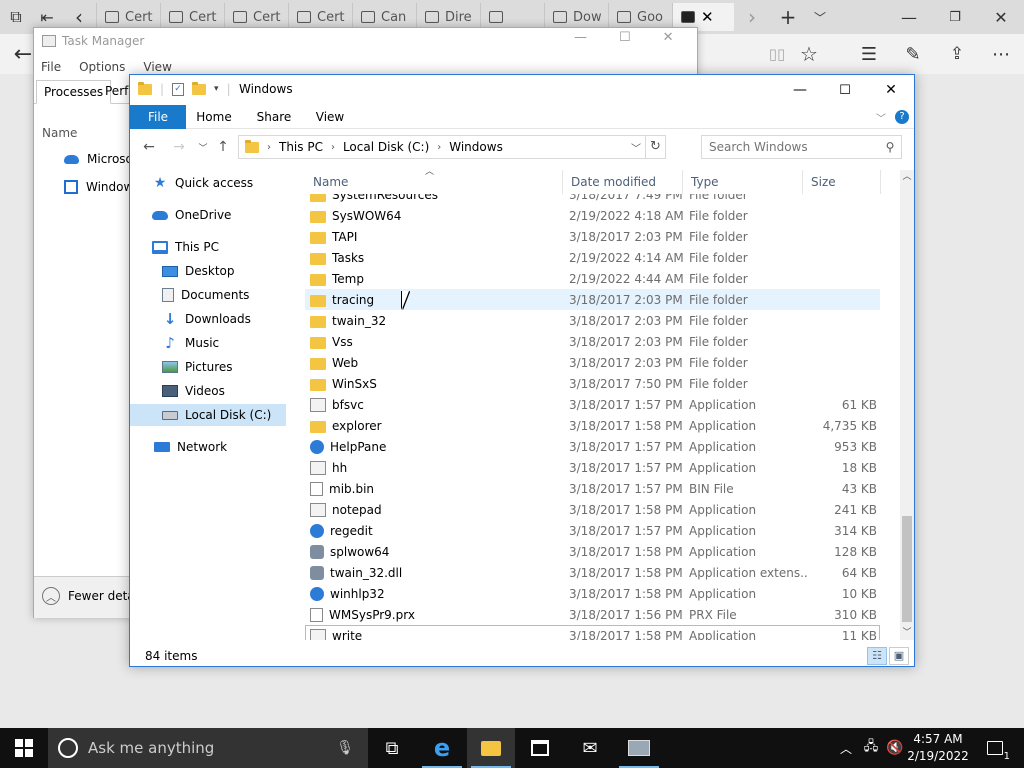  What do you see at coordinates (869, 54) in the screenshot?
I see `hub-icon: ☰` at bounding box center [869, 54].